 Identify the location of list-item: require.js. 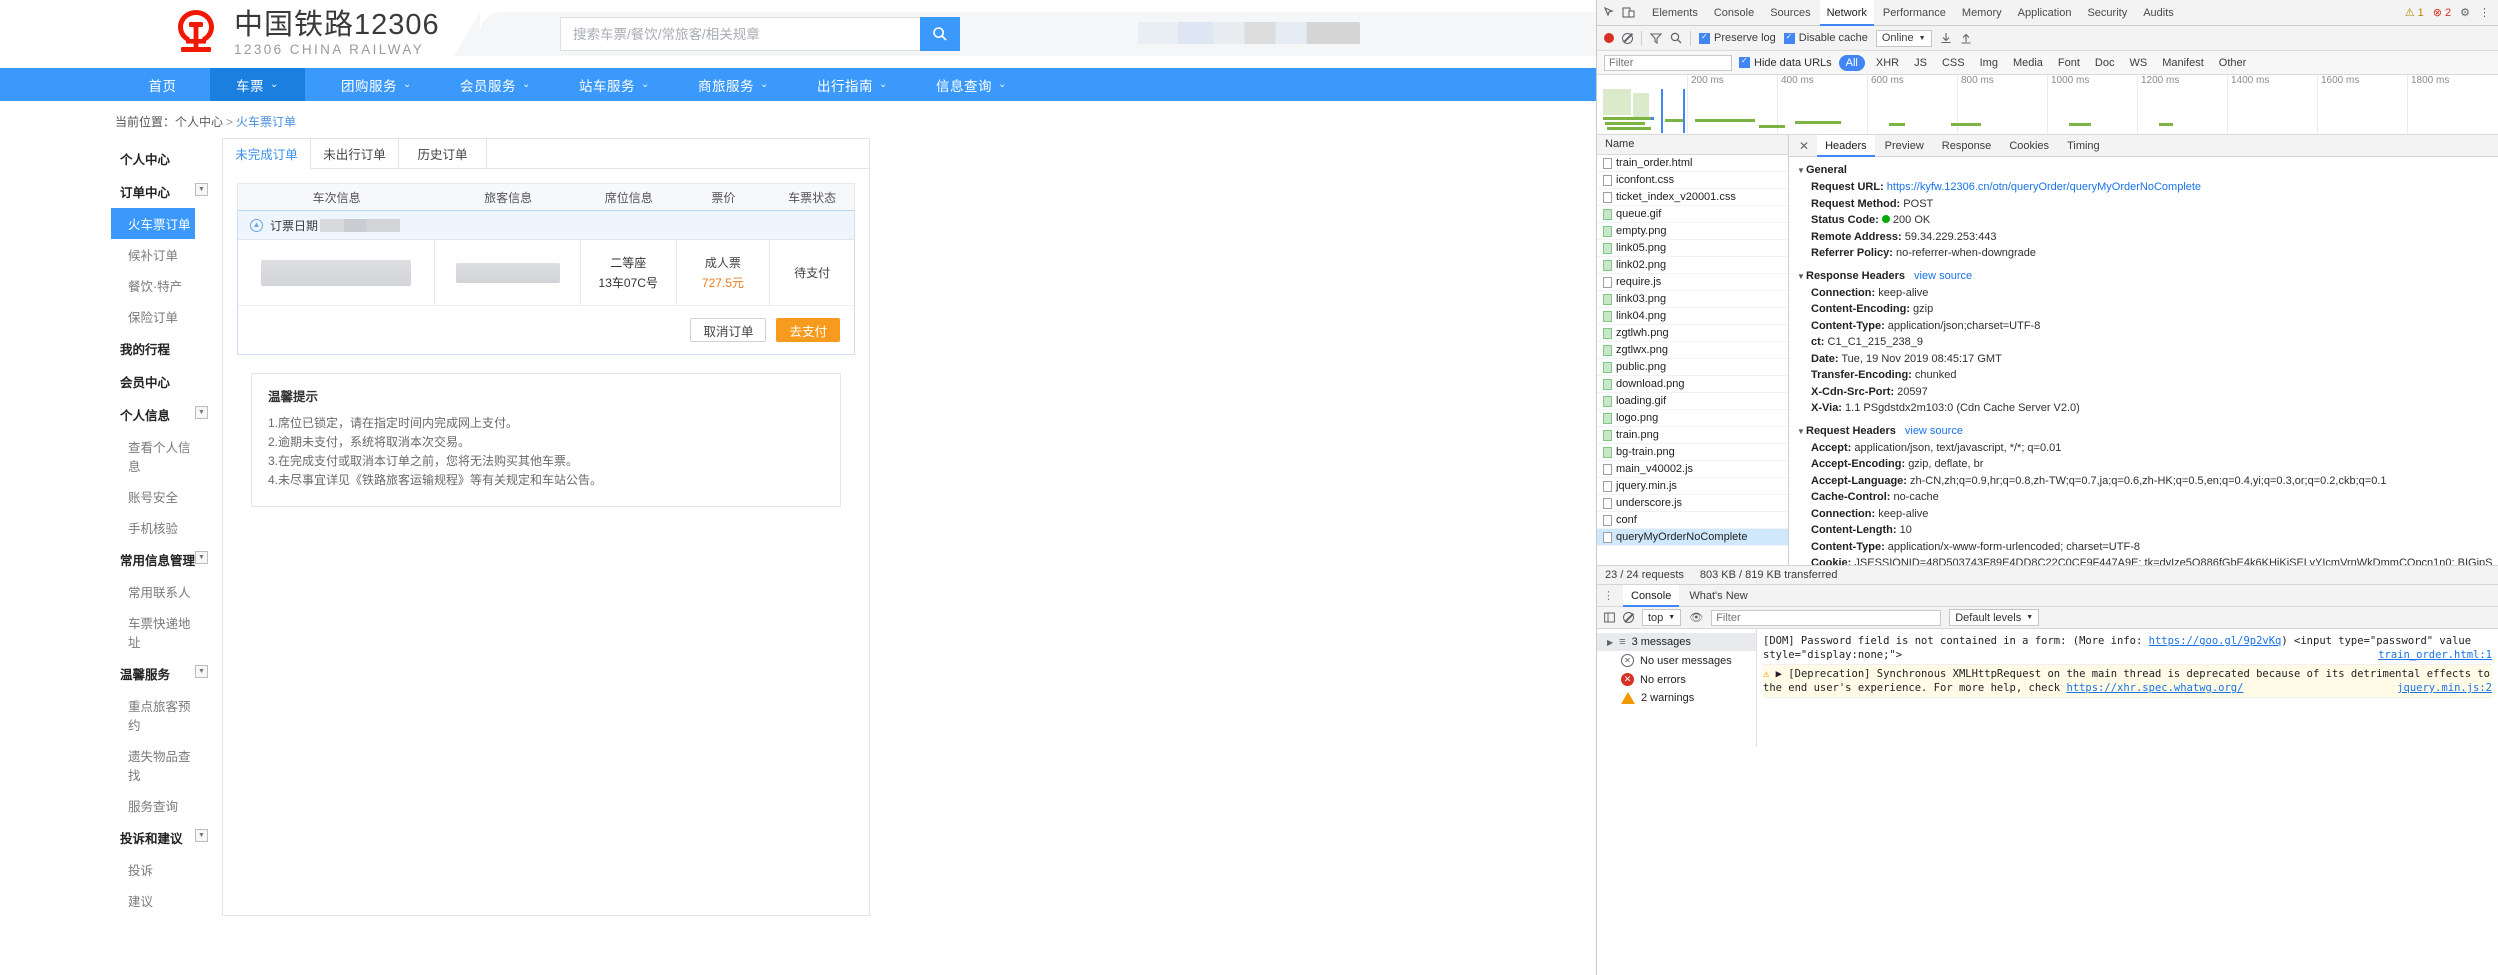
(1692, 282).